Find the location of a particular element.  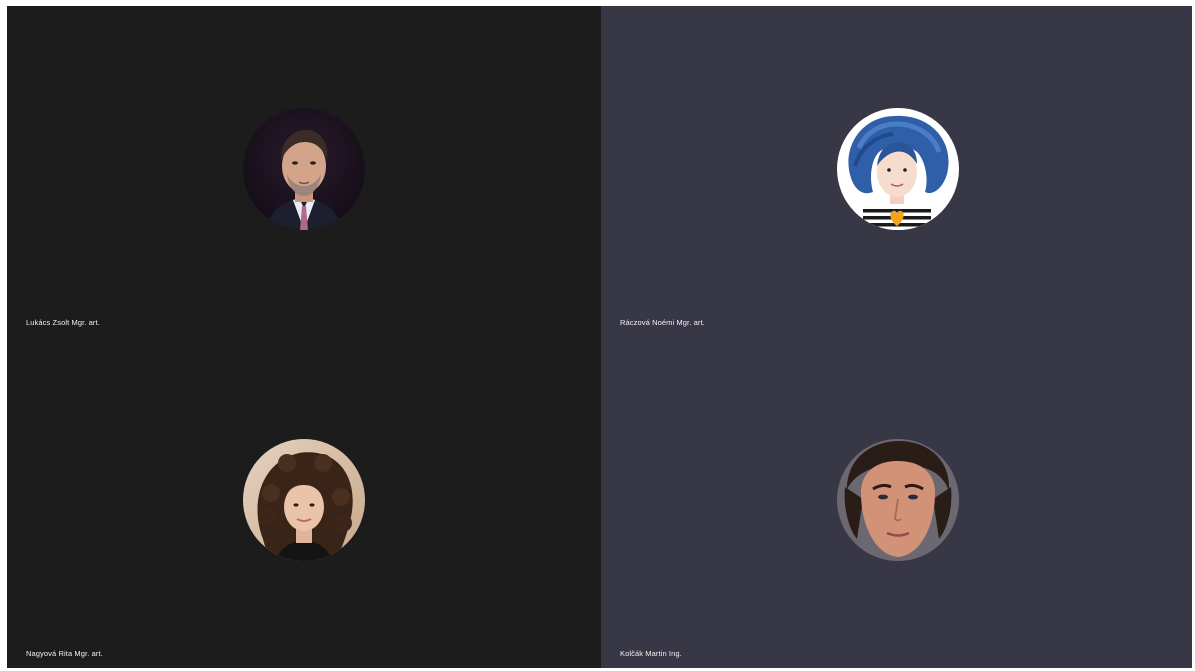

man-face-photo-avatar is located at coordinates (898, 500).